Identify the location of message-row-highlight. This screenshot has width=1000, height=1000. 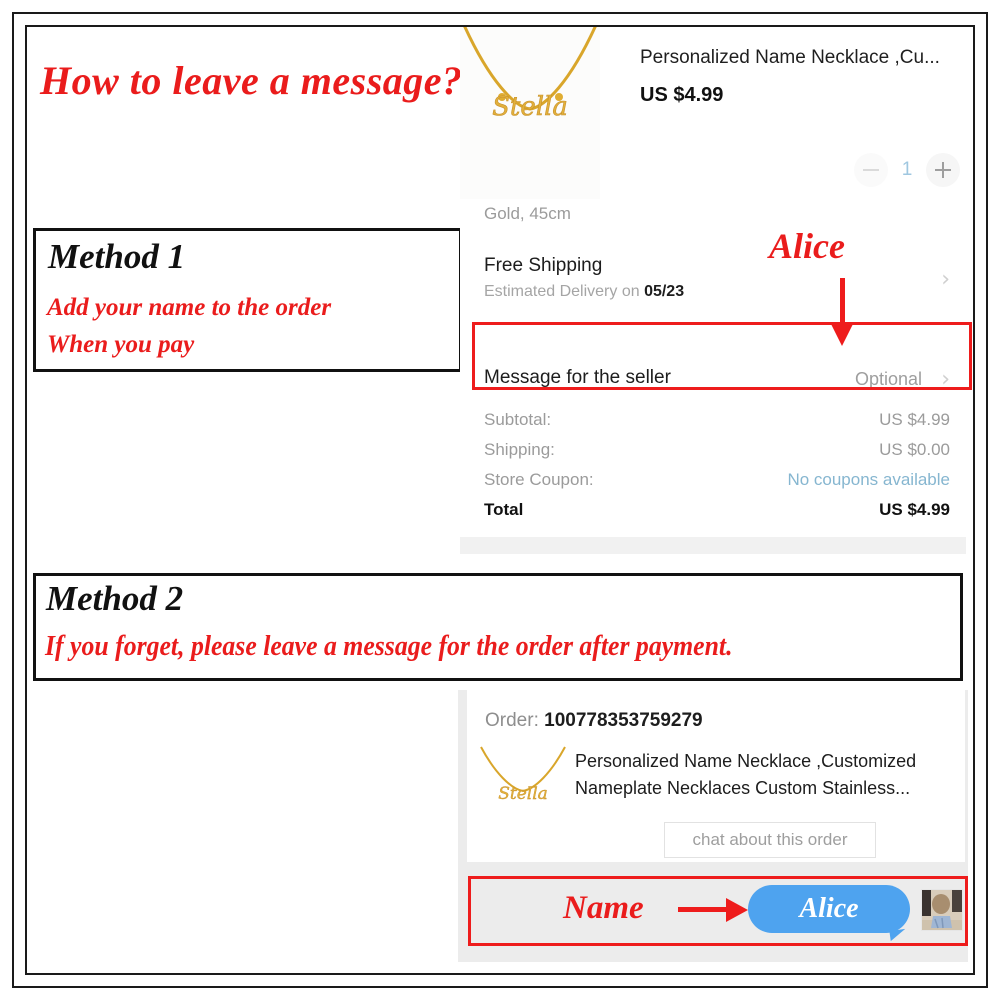
(722, 356).